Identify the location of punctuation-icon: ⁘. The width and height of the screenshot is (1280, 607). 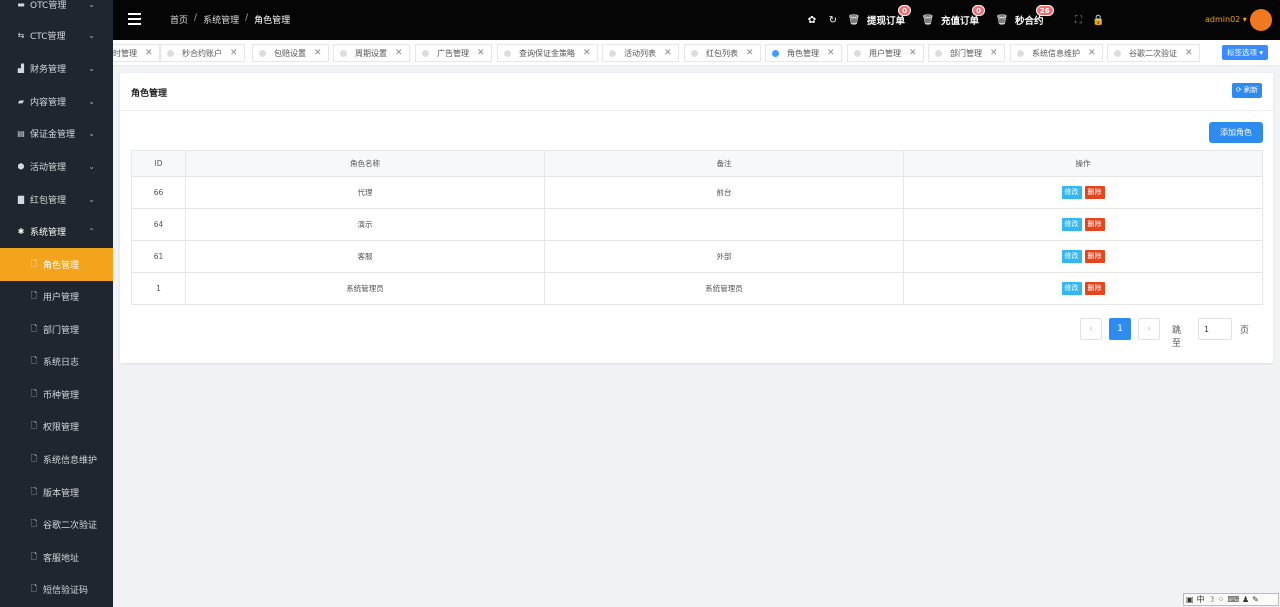
(1221, 599).